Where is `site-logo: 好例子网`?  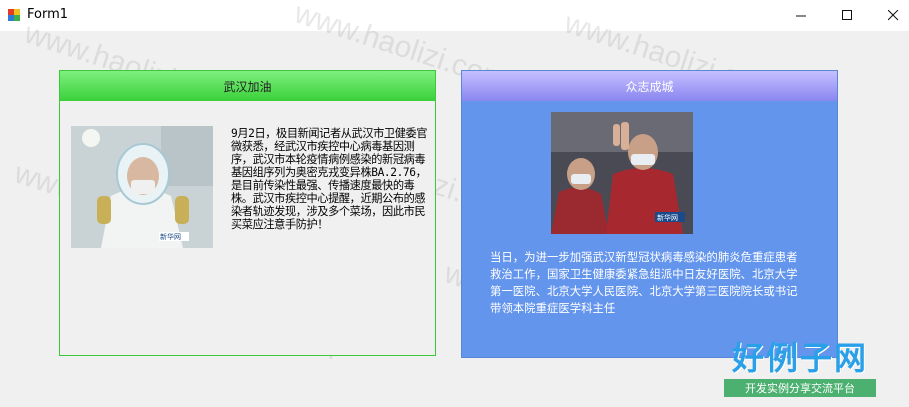 site-logo: 好例子网 is located at coordinates (799, 358).